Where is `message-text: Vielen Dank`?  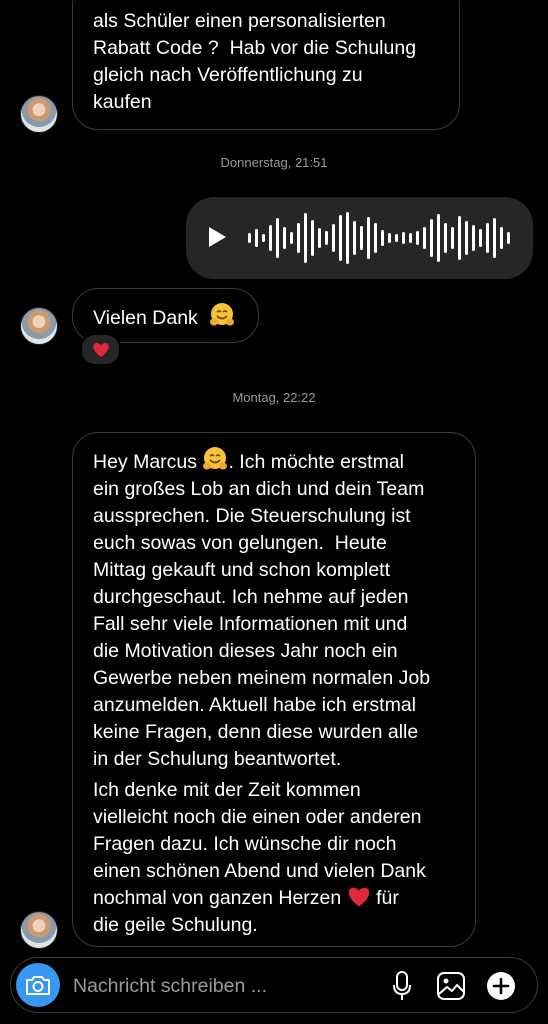
message-text: Vielen Dank is located at coordinates (145, 318).